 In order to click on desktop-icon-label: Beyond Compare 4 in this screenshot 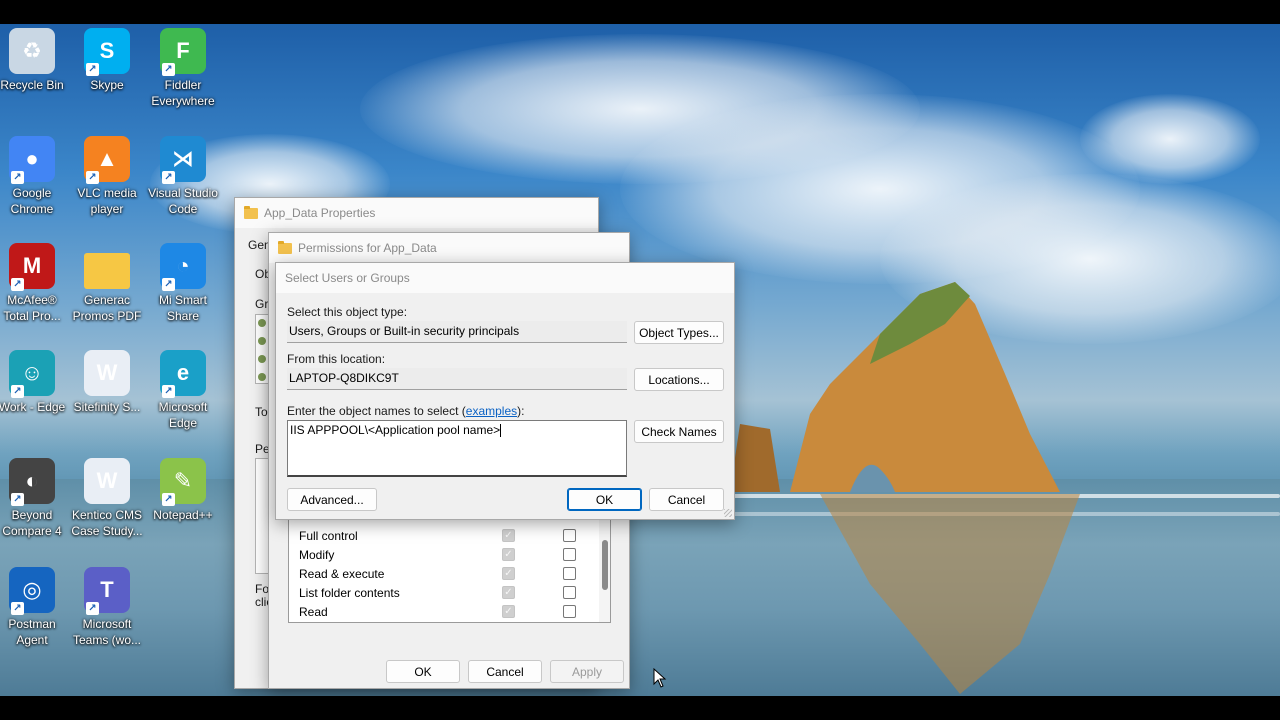, I will do `click(32, 523)`.